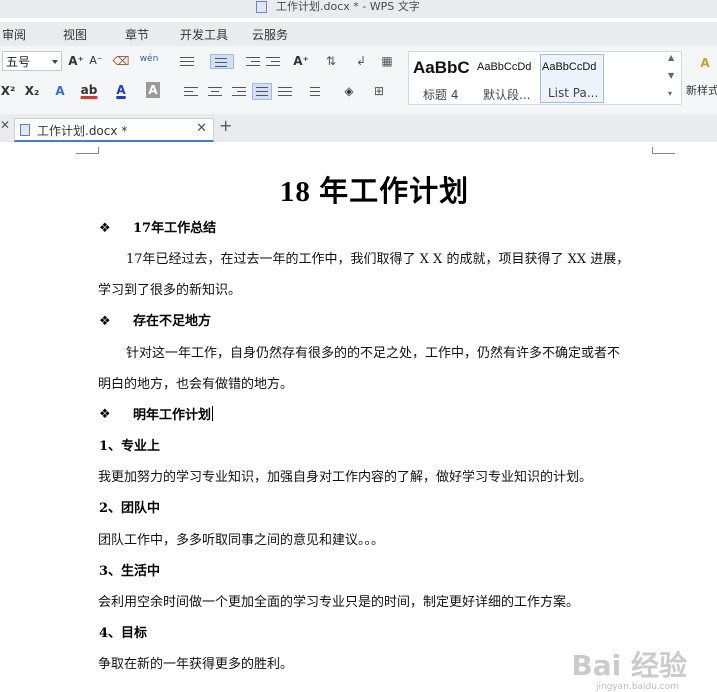 This screenshot has width=717, height=692. I want to click on tab-work-plan: 工作计划.docx * ✕, so click(114, 130).